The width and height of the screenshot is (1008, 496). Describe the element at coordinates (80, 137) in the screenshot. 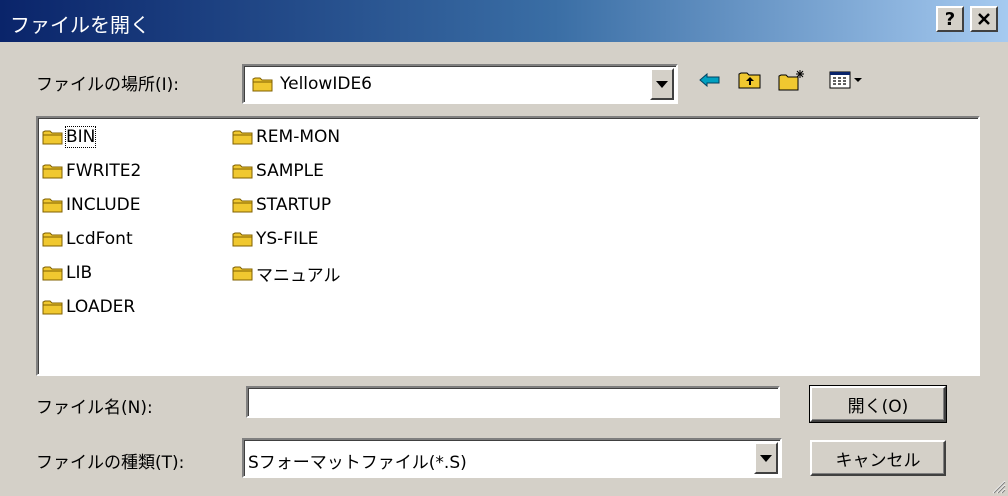

I see `list-item-label: BIN` at that location.